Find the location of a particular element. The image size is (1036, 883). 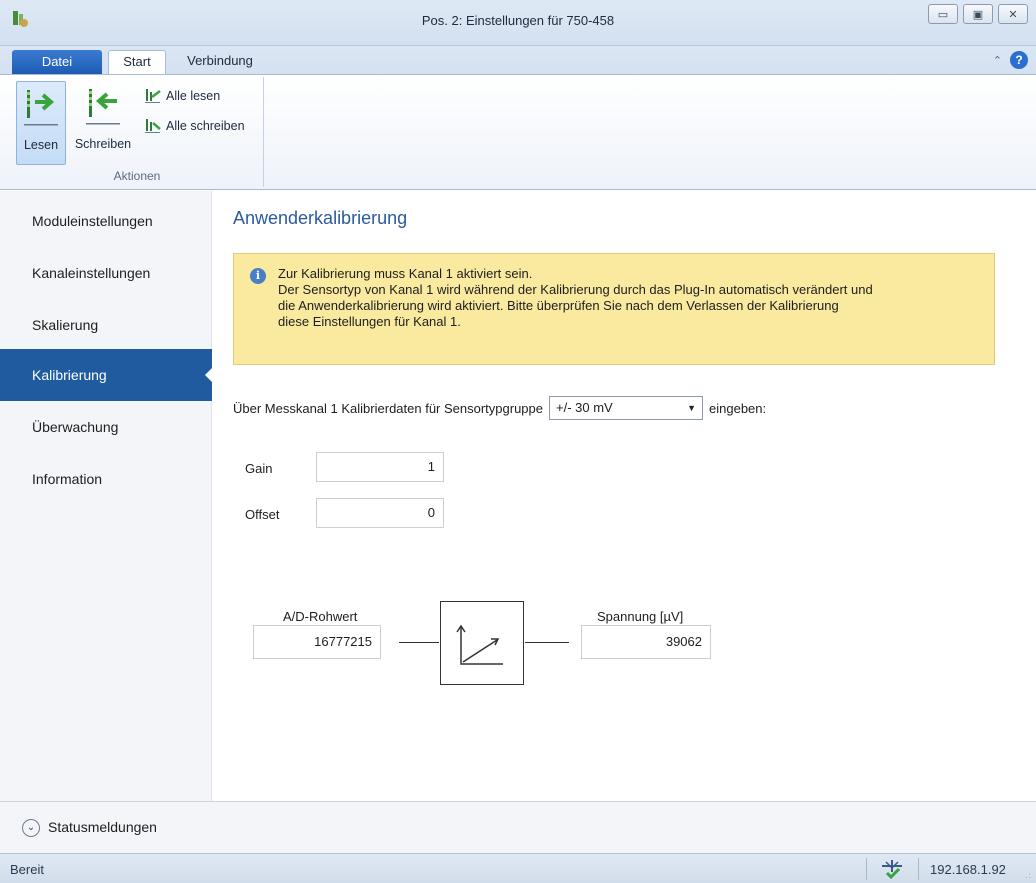

sensor-group-select: +/- 30 mV ▼ is located at coordinates (626, 408).